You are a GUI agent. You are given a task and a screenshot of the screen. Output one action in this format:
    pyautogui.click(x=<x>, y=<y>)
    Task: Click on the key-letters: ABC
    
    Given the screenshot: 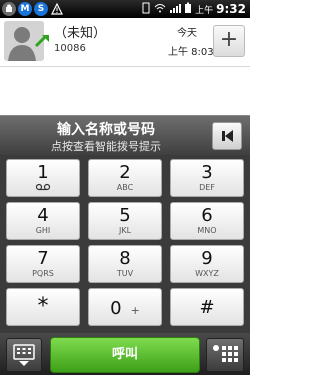 What is the action you would take?
    pyautogui.click(x=125, y=187)
    